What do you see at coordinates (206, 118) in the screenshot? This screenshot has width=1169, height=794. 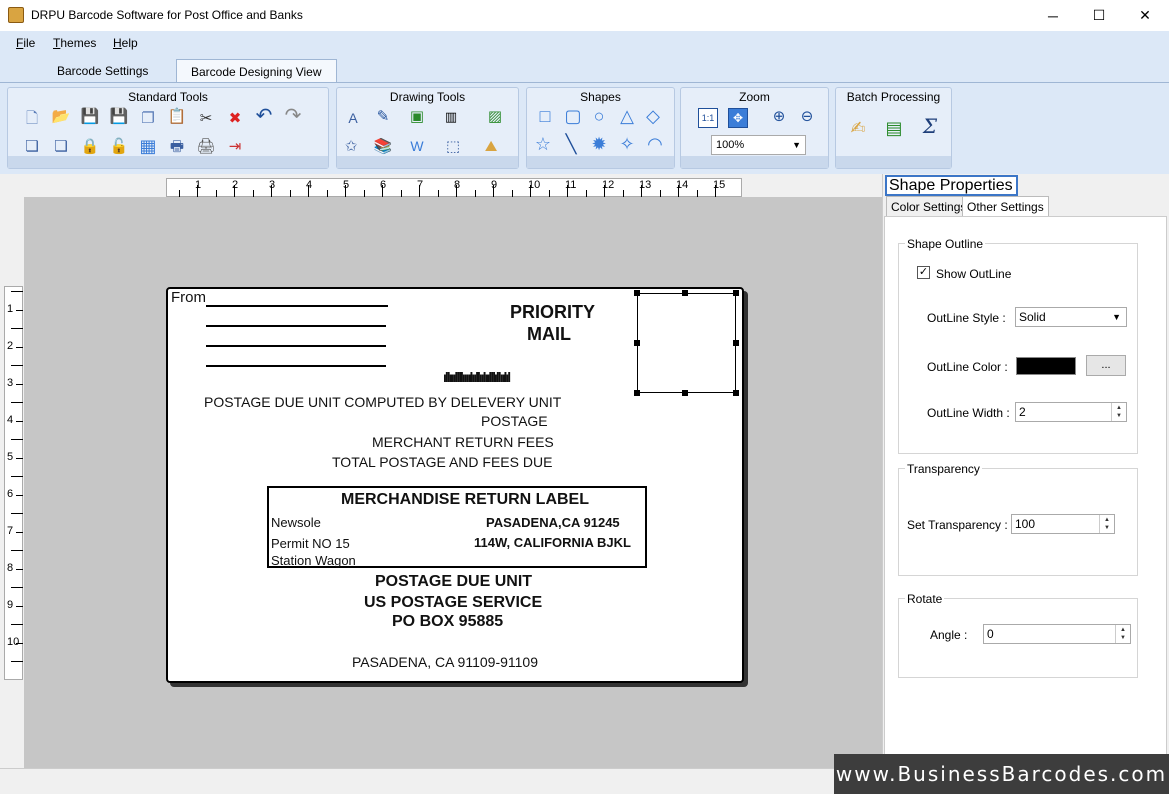 I see `cut-icon: ✂` at bounding box center [206, 118].